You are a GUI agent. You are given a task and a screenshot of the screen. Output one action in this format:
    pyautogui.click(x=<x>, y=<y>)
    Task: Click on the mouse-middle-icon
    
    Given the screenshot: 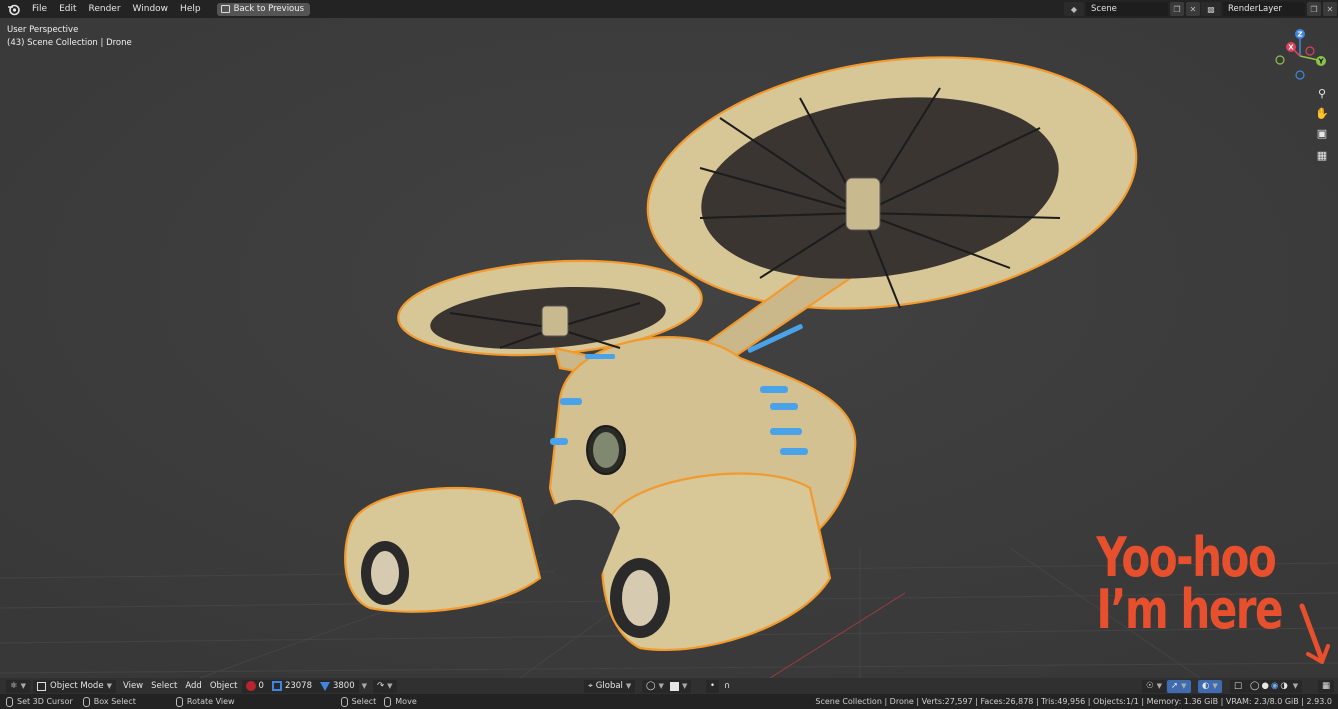 What is the action you would take?
    pyautogui.click(x=179, y=701)
    